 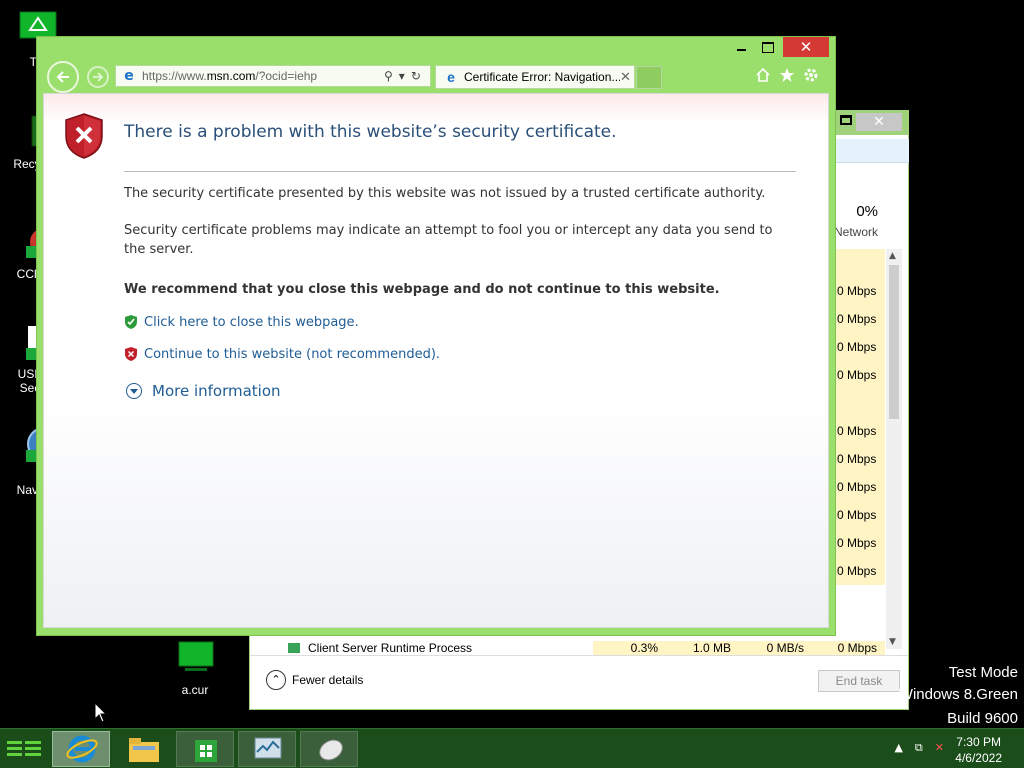 What do you see at coordinates (512, 748) in the screenshot?
I see `taskbar: ▲ ⧉ ✕ 7:30 PM 4/6/2022` at bounding box center [512, 748].